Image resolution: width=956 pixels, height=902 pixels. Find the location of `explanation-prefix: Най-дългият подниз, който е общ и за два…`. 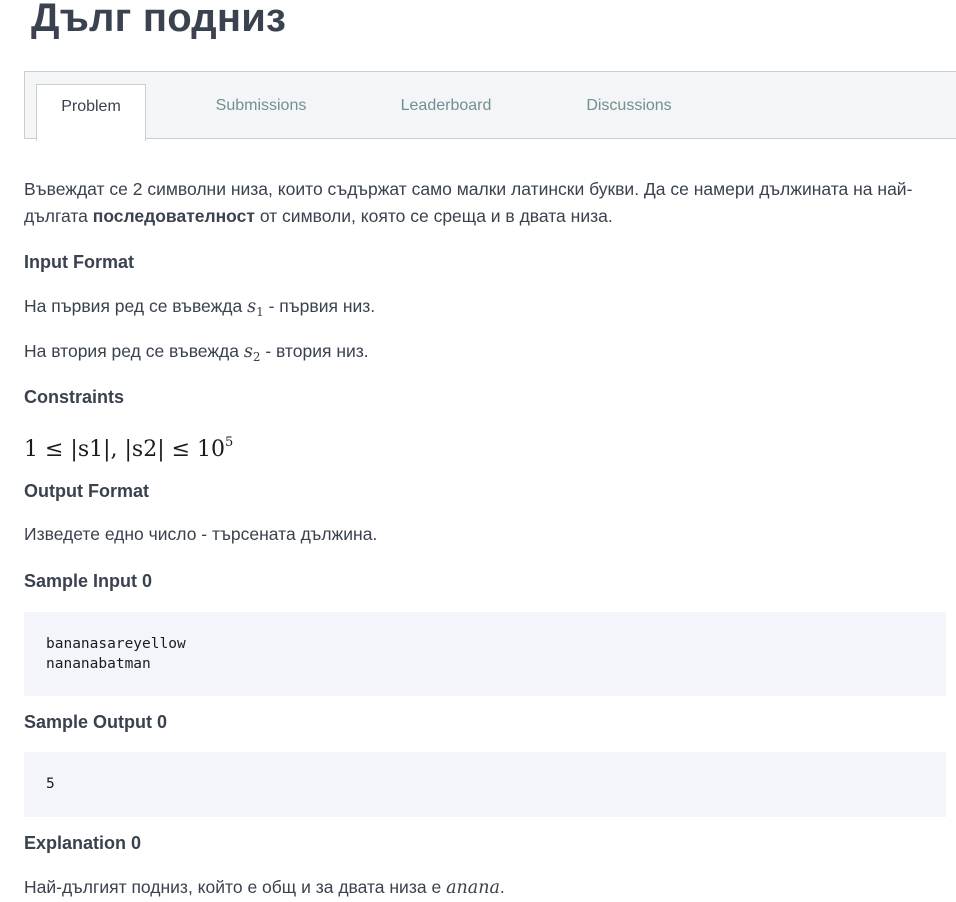

explanation-prefix: Най-дългият подниз, който е общ и за два… is located at coordinates (235, 887).